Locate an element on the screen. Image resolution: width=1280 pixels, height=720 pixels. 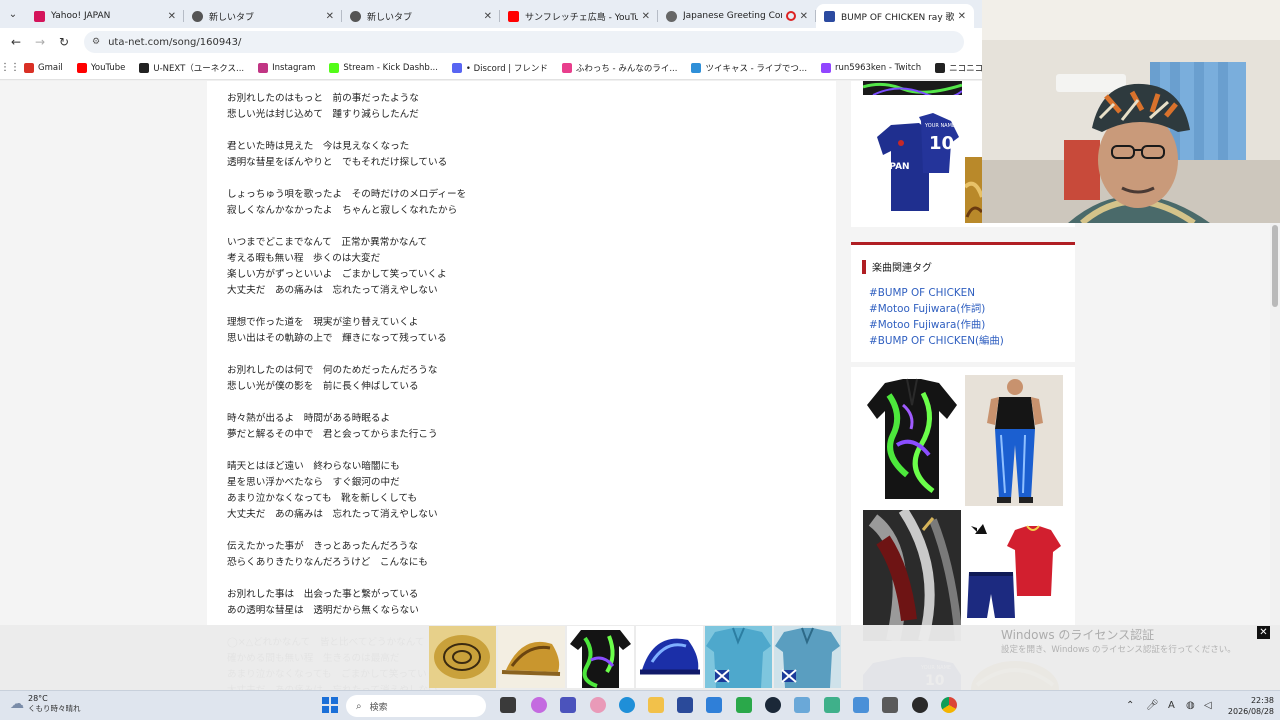
tab-search-button: ⌄ is located at coordinates (13, 14).